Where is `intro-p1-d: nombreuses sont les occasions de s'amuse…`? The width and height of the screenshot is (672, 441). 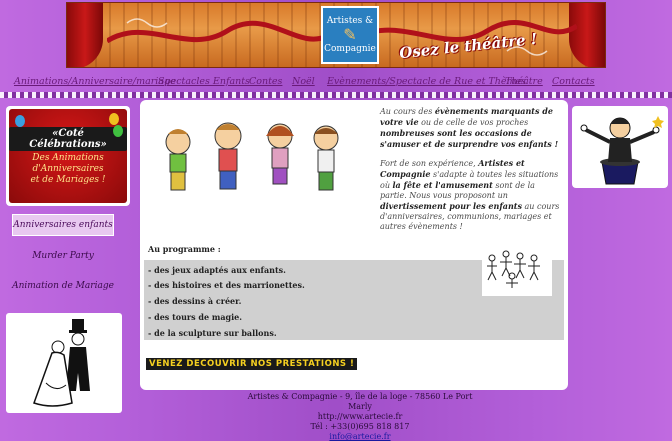
intro-p1-d: nombreuses sont les occasions de s'amuse… is located at coordinates (469, 138).